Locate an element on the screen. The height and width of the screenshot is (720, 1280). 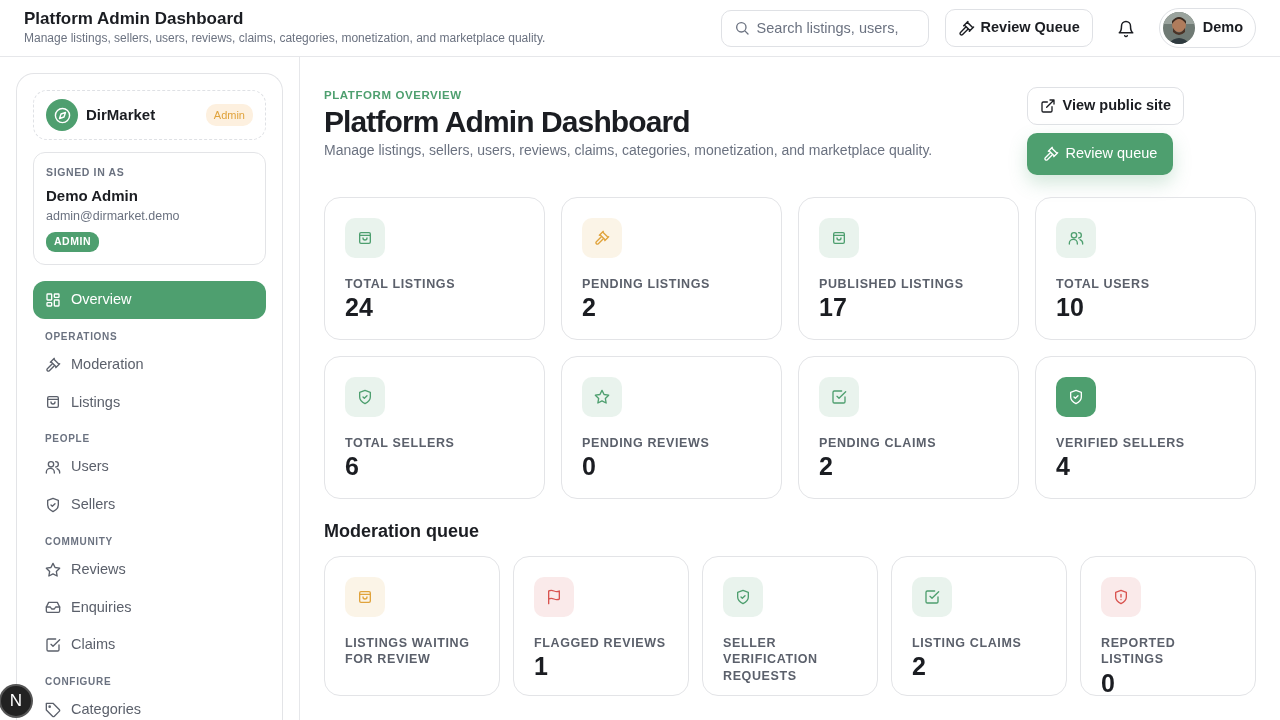
nav-section-heading: CONFIGURE is located at coordinates (78, 682).